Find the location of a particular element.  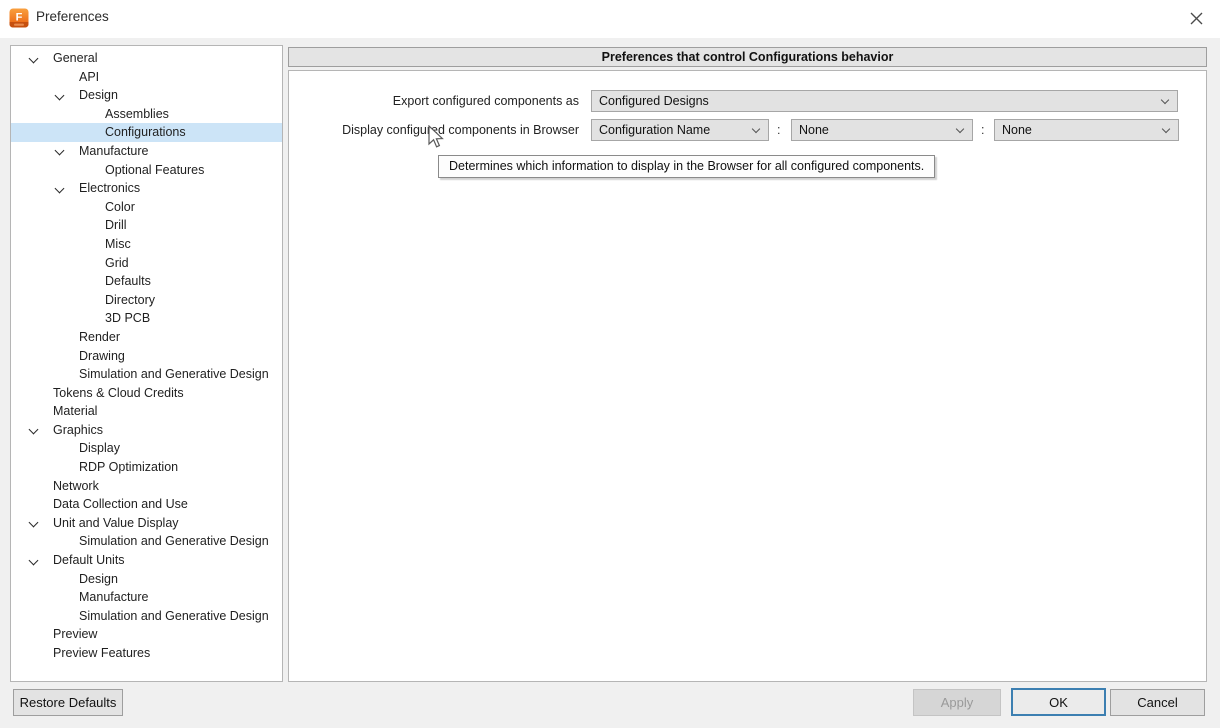

sidebar-item-assemblies: Assemblies is located at coordinates (146, 114).